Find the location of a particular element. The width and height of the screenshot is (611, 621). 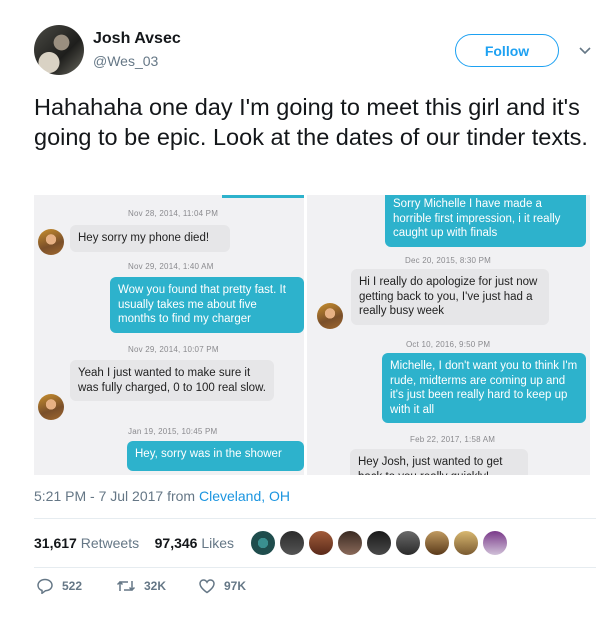

retweets-stat: 31,617 Retweets is located at coordinates (86, 543).